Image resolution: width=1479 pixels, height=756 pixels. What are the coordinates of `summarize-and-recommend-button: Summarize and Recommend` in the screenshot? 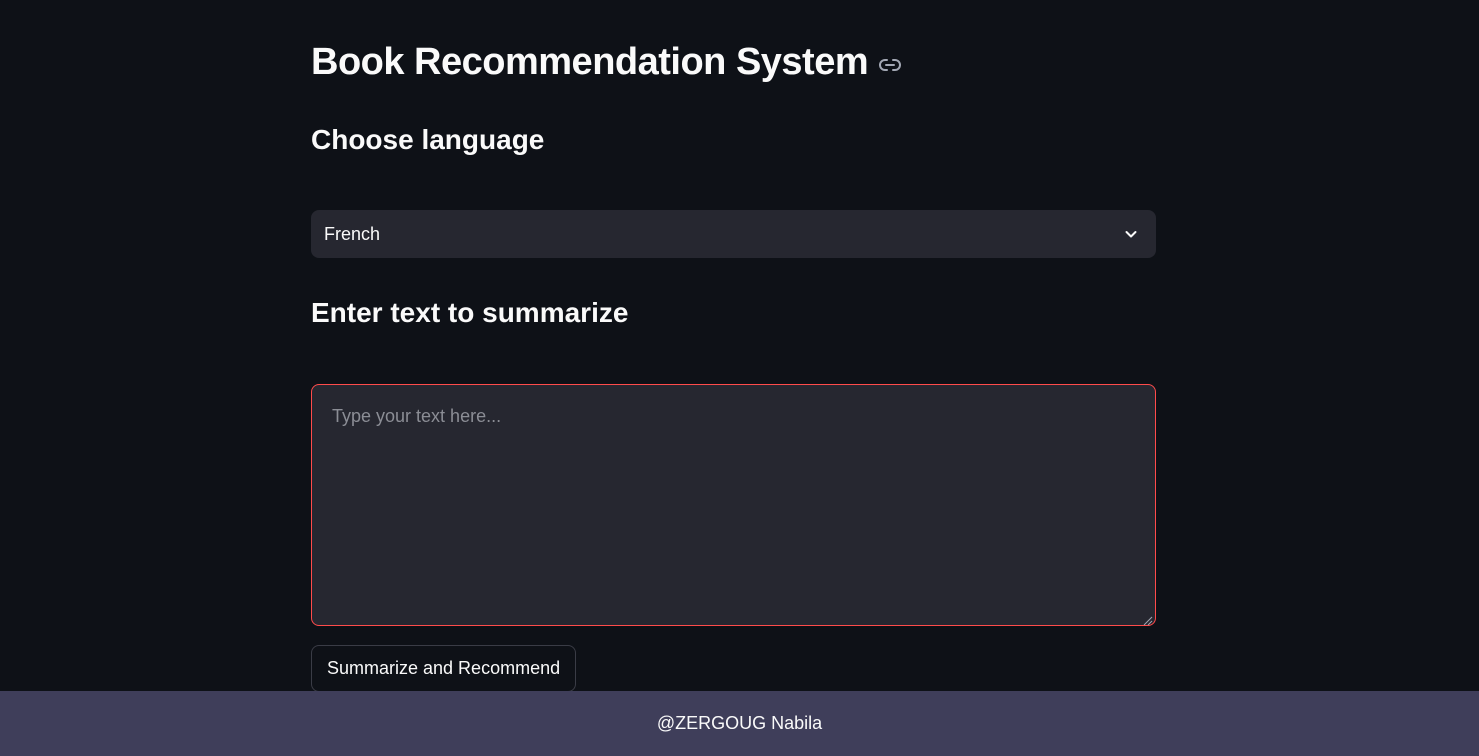 It's located at (444, 668).